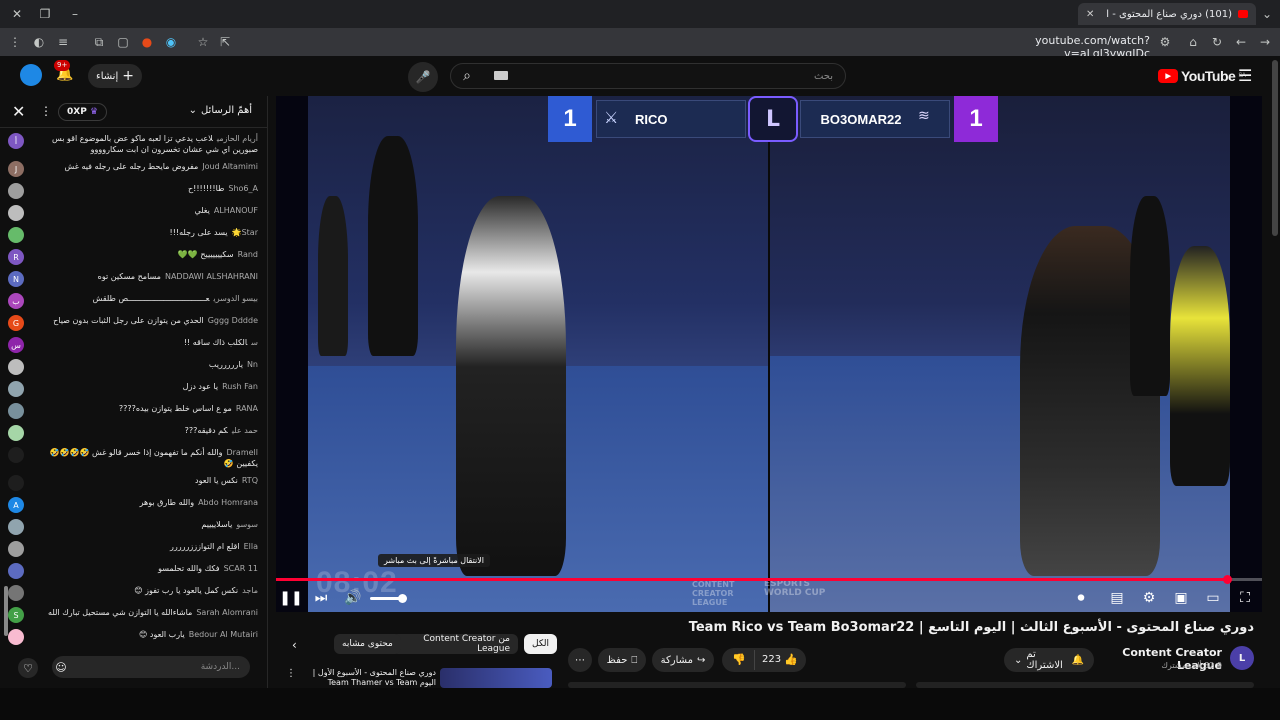 Image resolution: width=1280 pixels, height=720 pixels. Describe the element at coordinates (1267, 14) in the screenshot. I see `tab-search-icon: ⌄` at that location.